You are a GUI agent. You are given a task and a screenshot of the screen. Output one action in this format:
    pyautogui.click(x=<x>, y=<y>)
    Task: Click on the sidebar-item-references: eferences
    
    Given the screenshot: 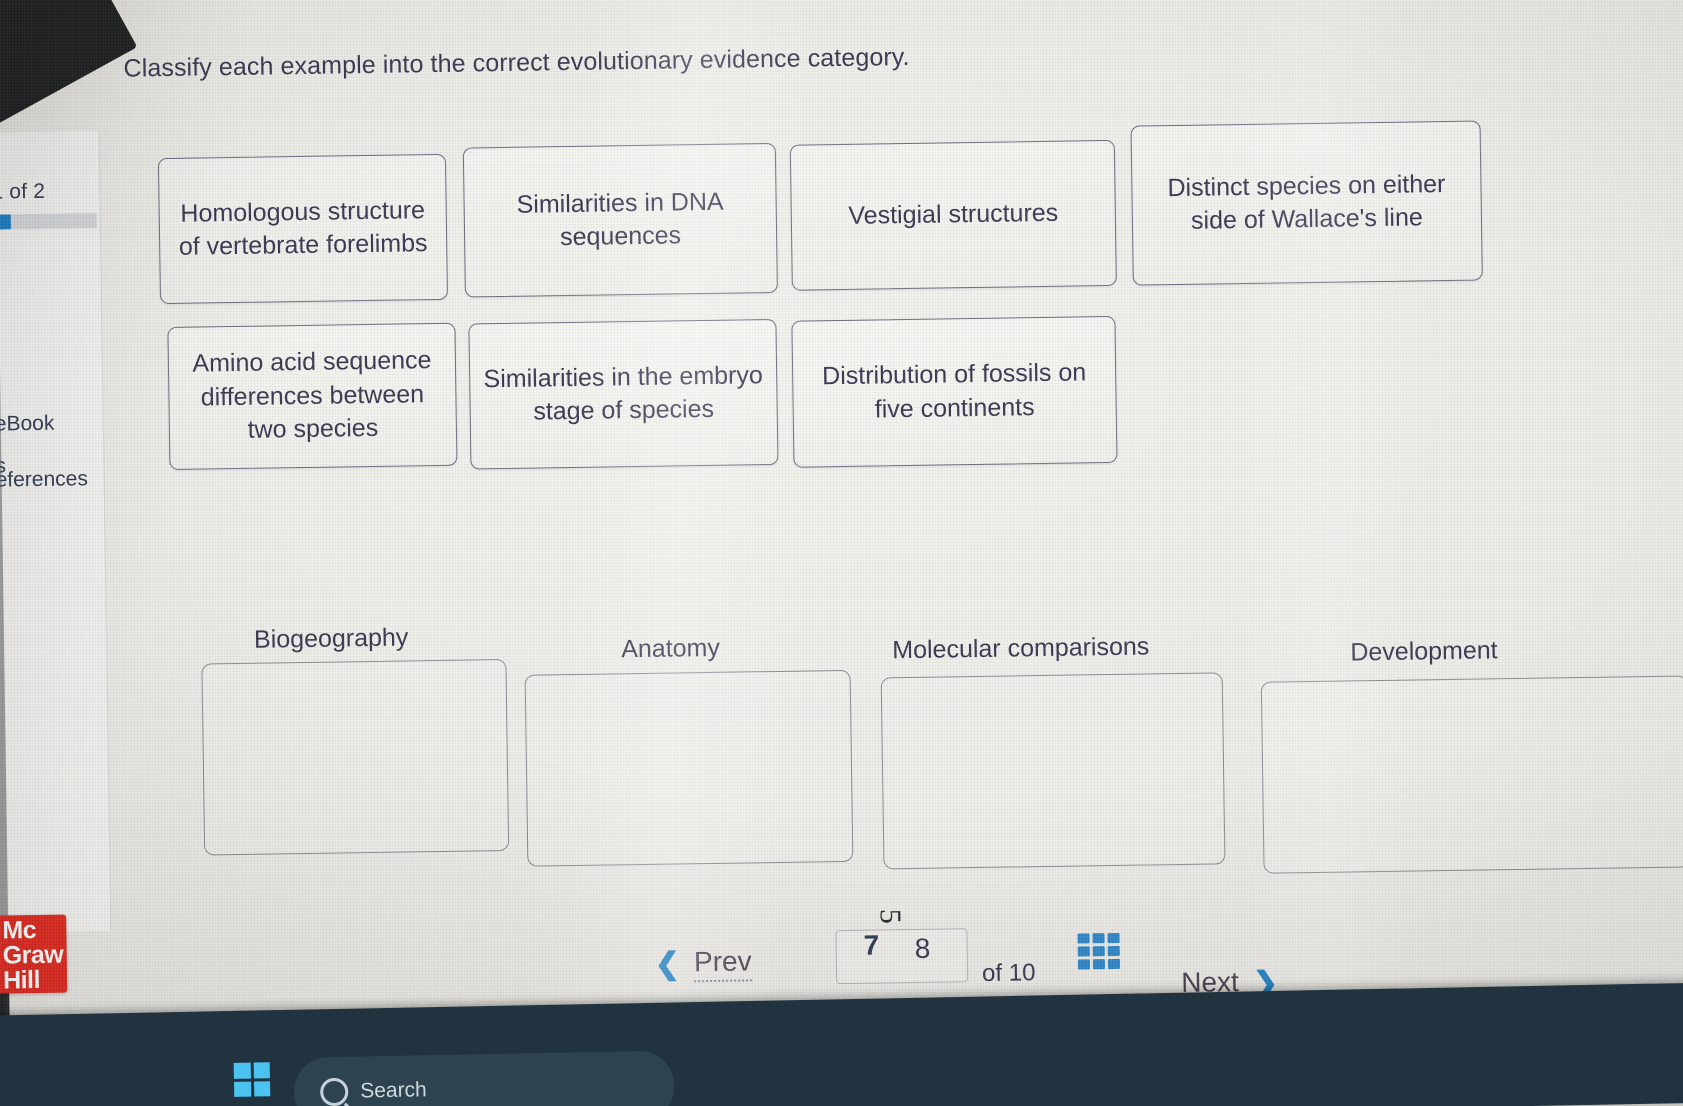 What is the action you would take?
    pyautogui.click(x=44, y=479)
    